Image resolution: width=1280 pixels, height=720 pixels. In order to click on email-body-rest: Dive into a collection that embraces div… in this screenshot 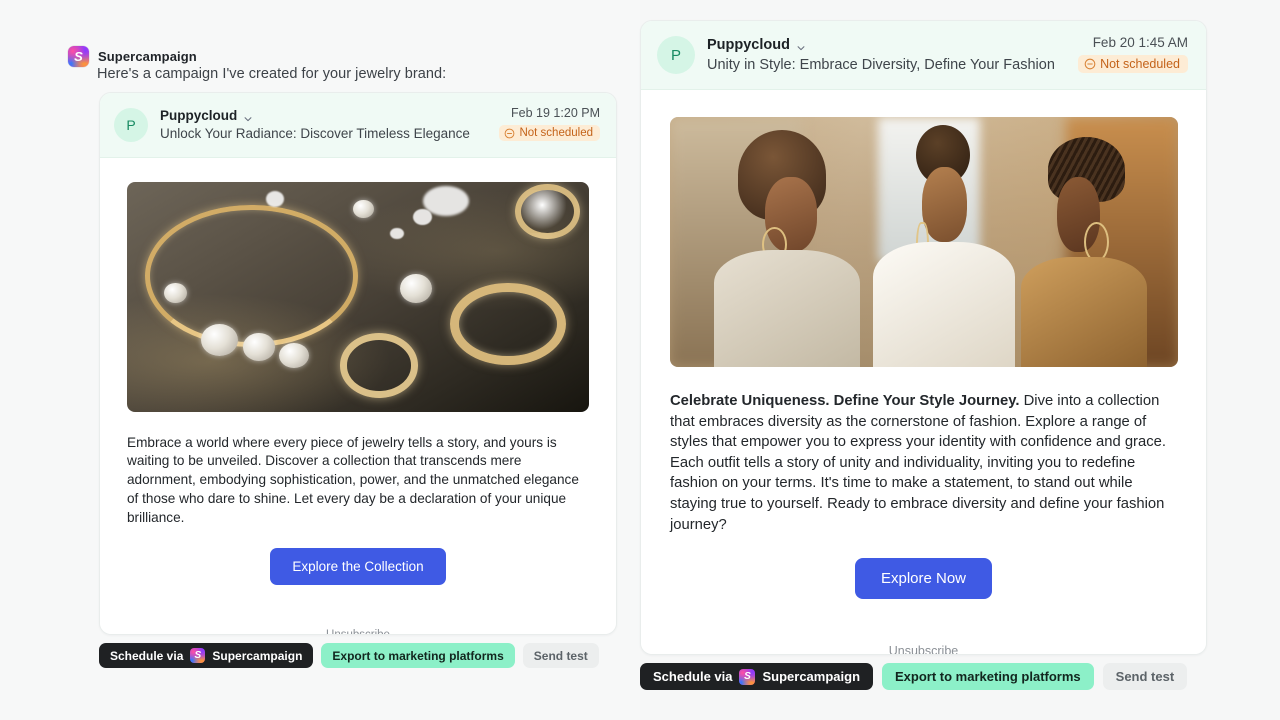, I will do `click(918, 463)`.